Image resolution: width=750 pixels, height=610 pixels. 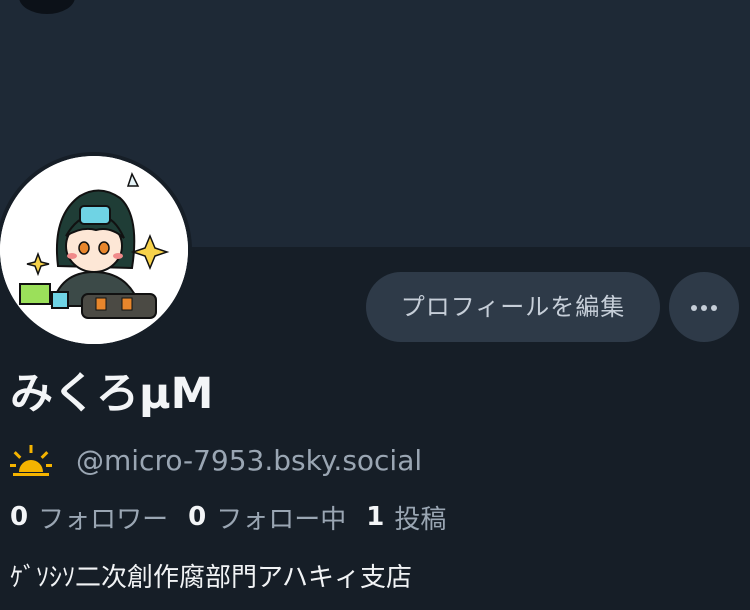 What do you see at coordinates (112, 394) in the screenshot?
I see `display-name: みくろμM` at bounding box center [112, 394].